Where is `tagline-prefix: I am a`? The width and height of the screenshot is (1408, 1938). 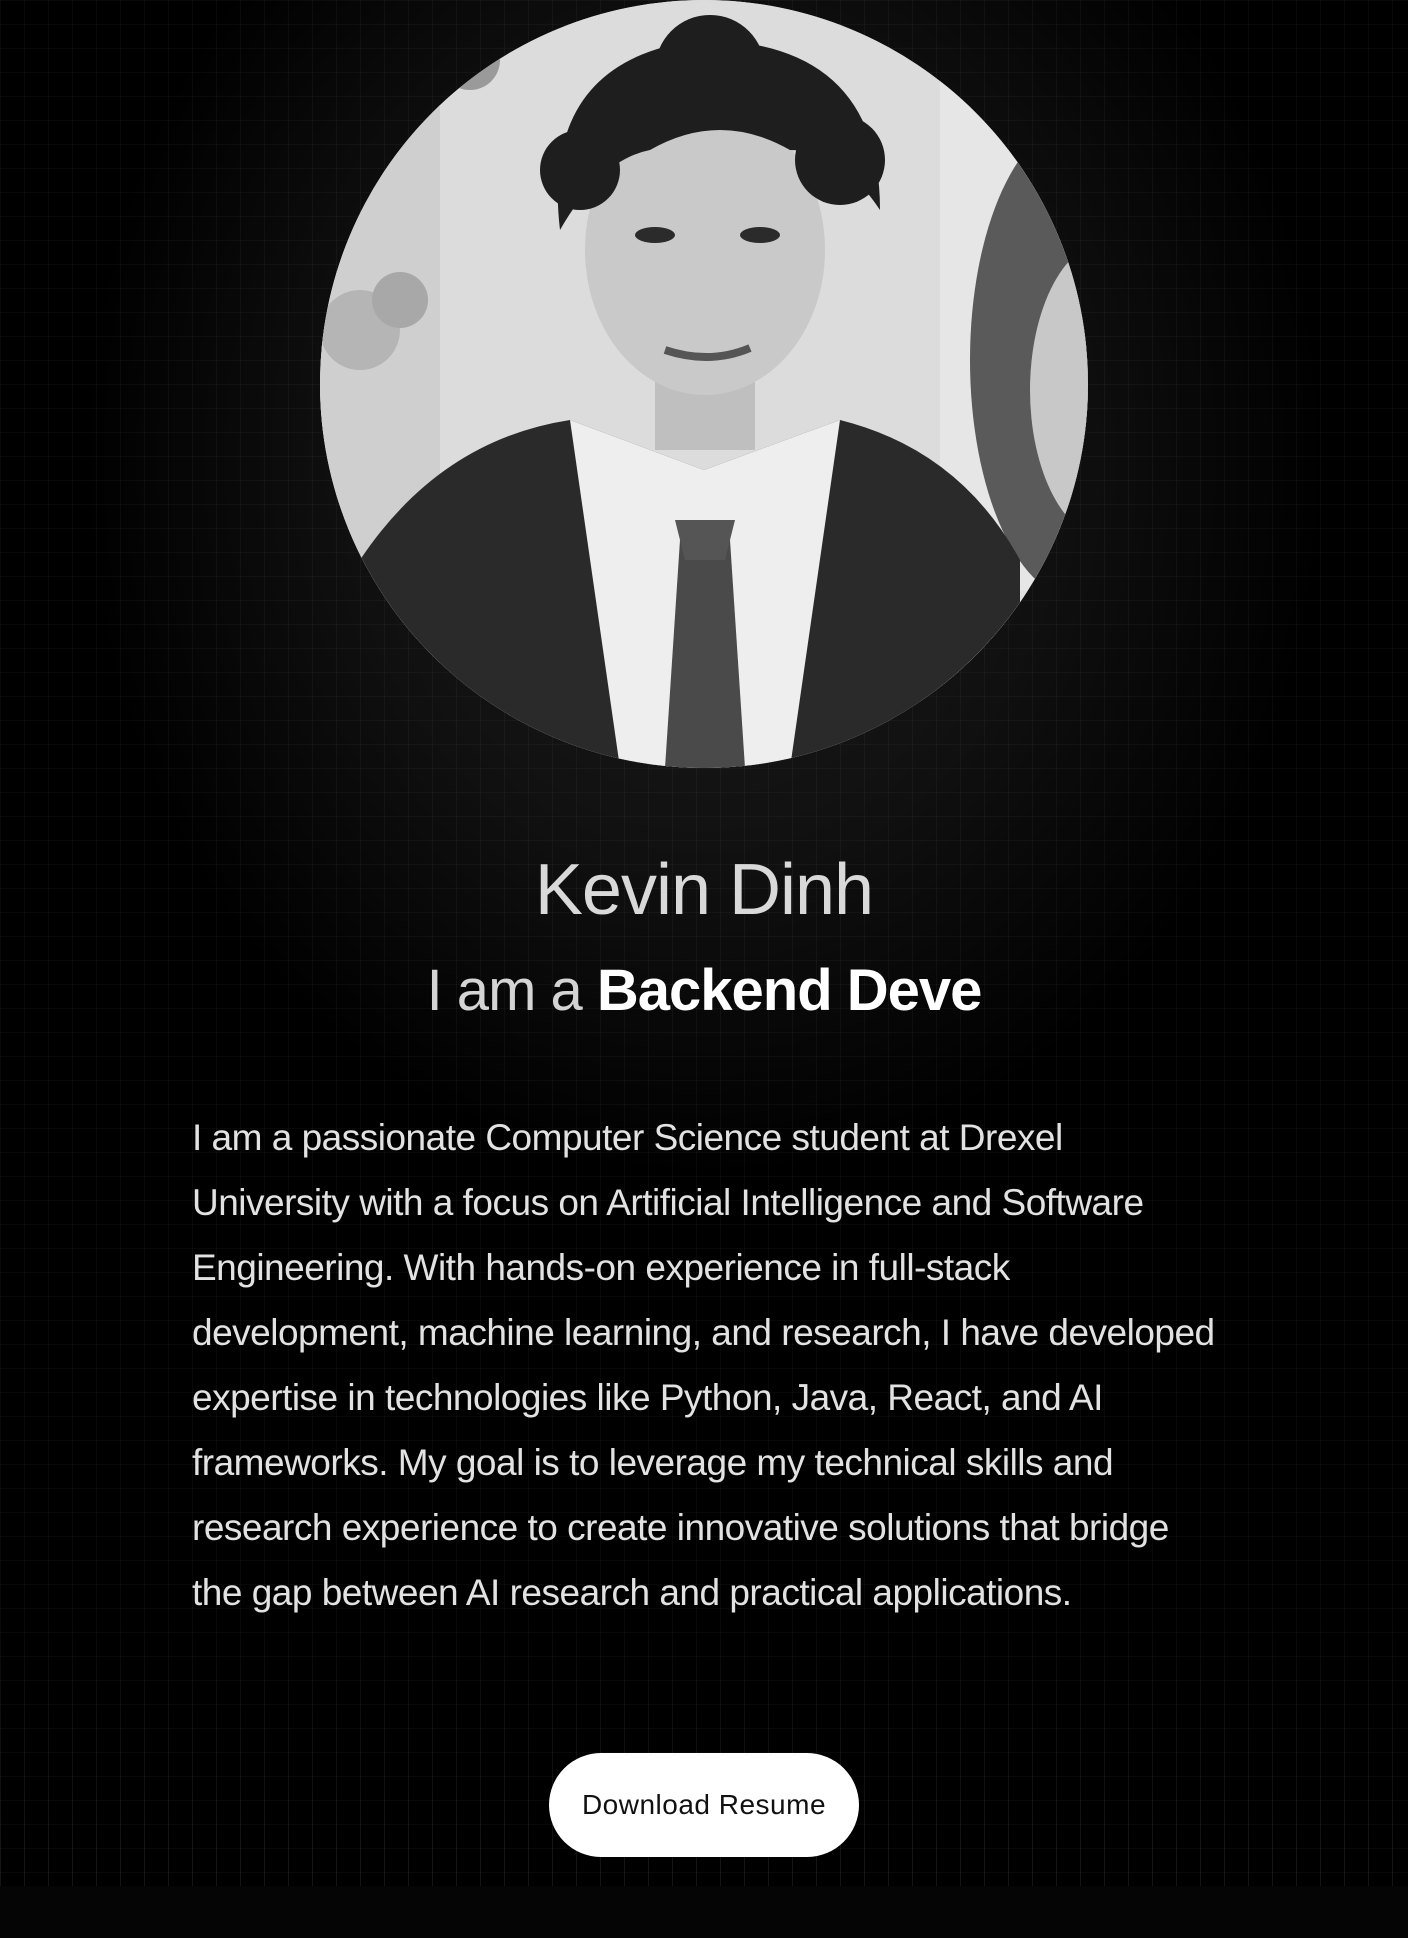 tagline-prefix: I am a is located at coordinates (504, 990).